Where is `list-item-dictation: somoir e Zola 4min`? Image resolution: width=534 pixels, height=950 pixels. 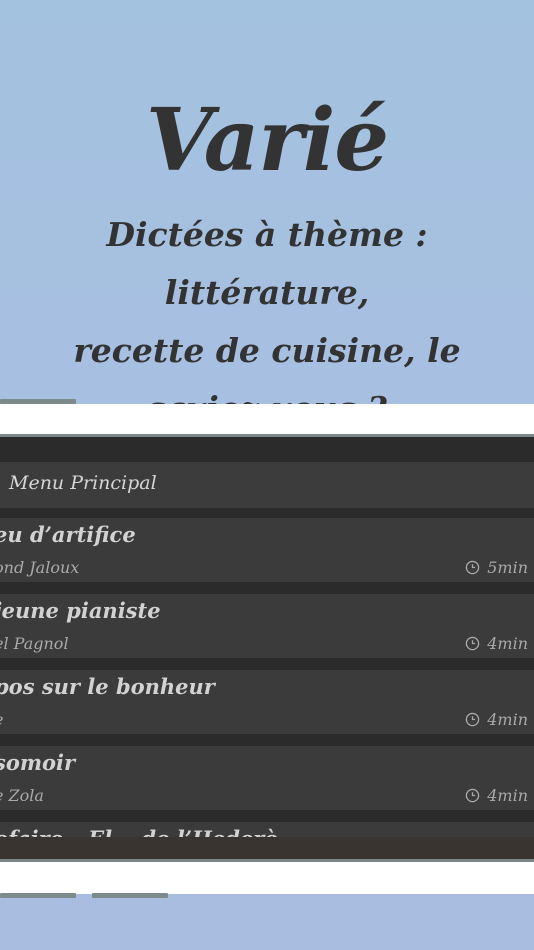 list-item-dictation: somoir e Zola 4min is located at coordinates (267, 778).